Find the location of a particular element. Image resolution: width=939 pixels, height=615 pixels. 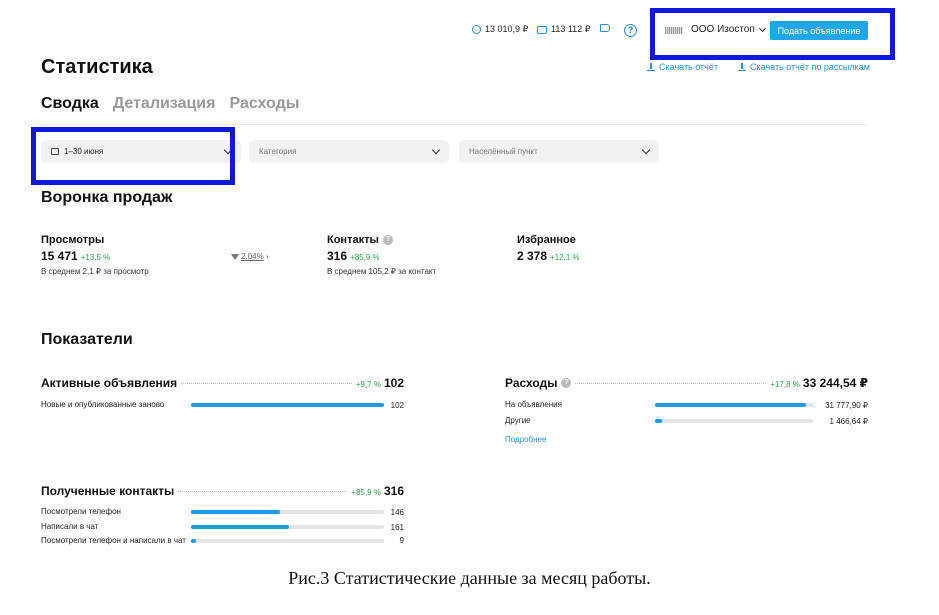

expenses-header: Расходы ? +17,8 % 33 244,54 ₽ is located at coordinates (686, 383).